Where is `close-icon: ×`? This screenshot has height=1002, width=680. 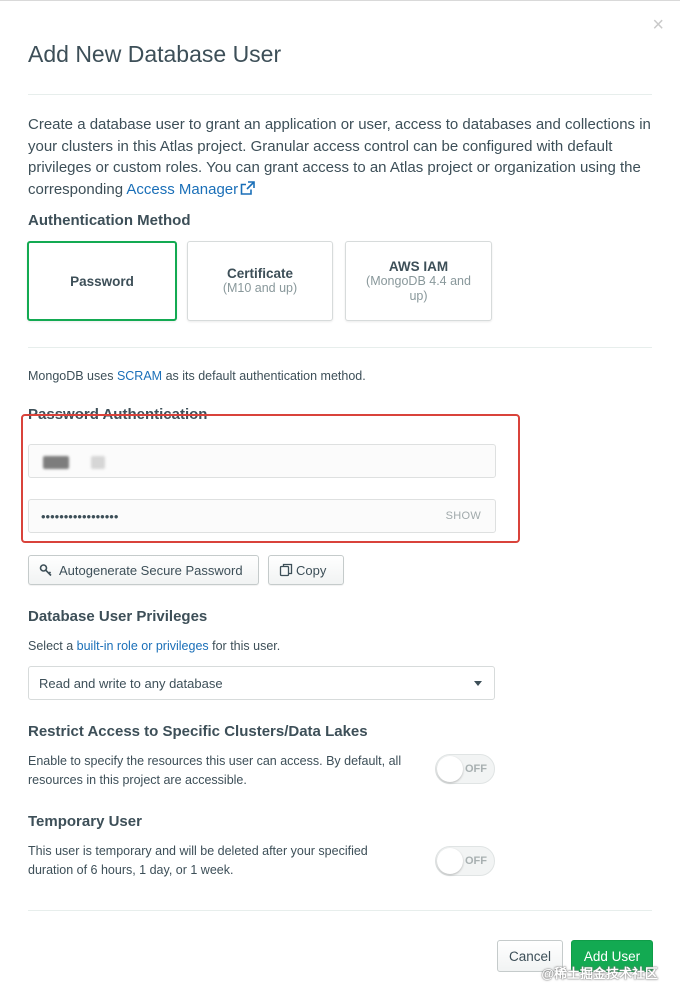
close-icon: × is located at coordinates (658, 25).